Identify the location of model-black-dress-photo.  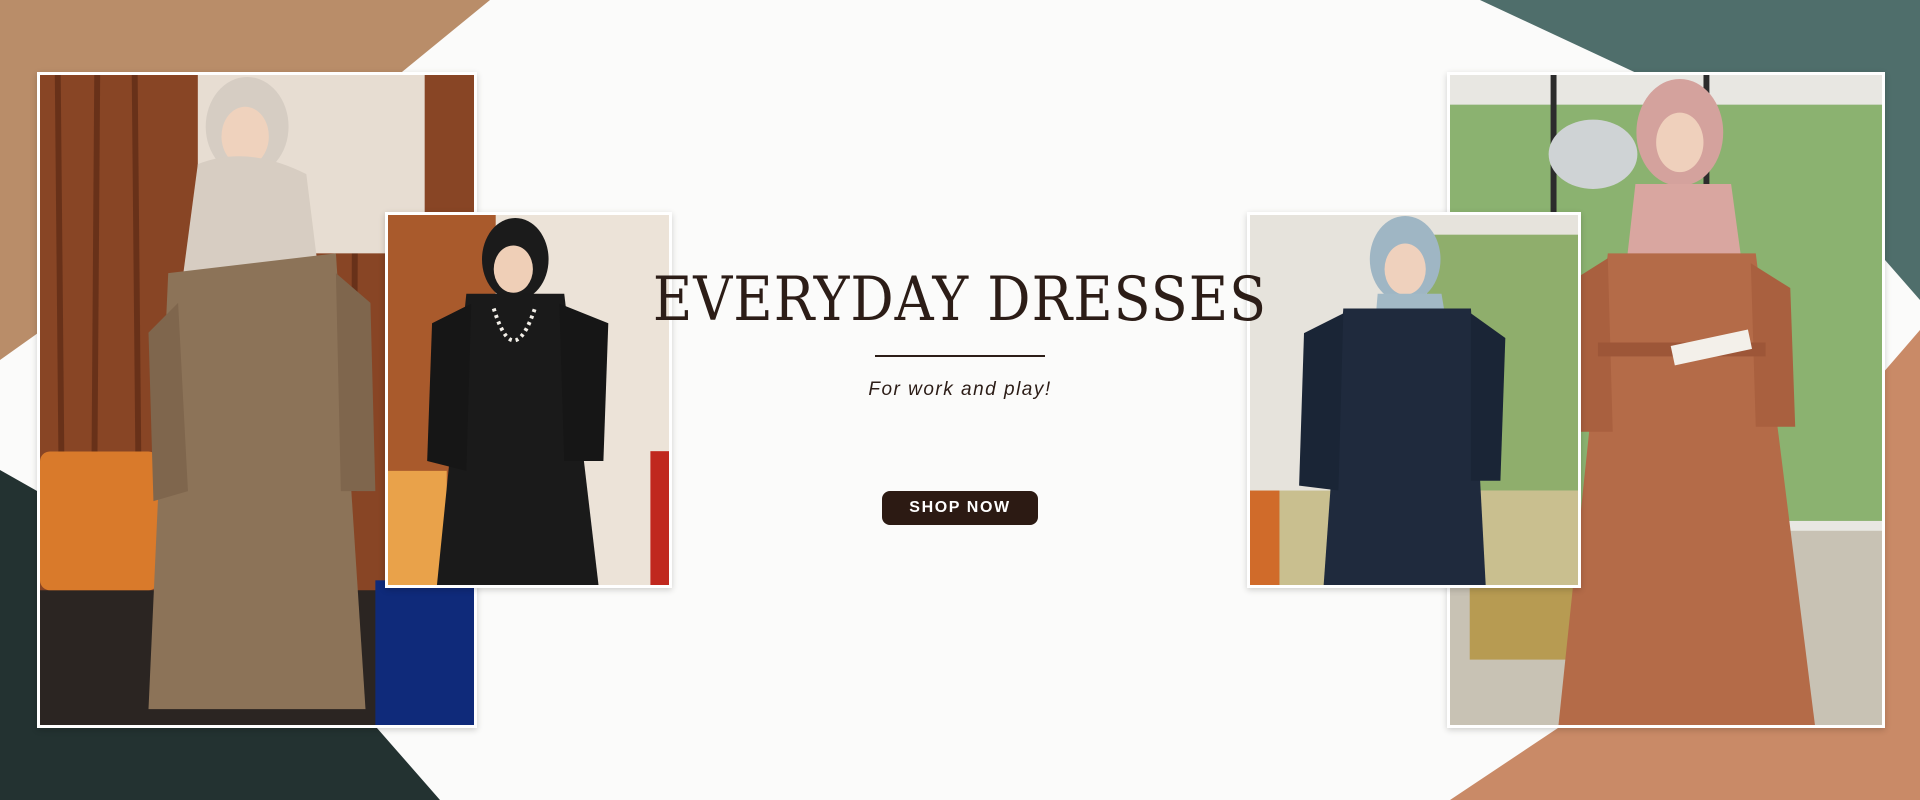
(528, 400).